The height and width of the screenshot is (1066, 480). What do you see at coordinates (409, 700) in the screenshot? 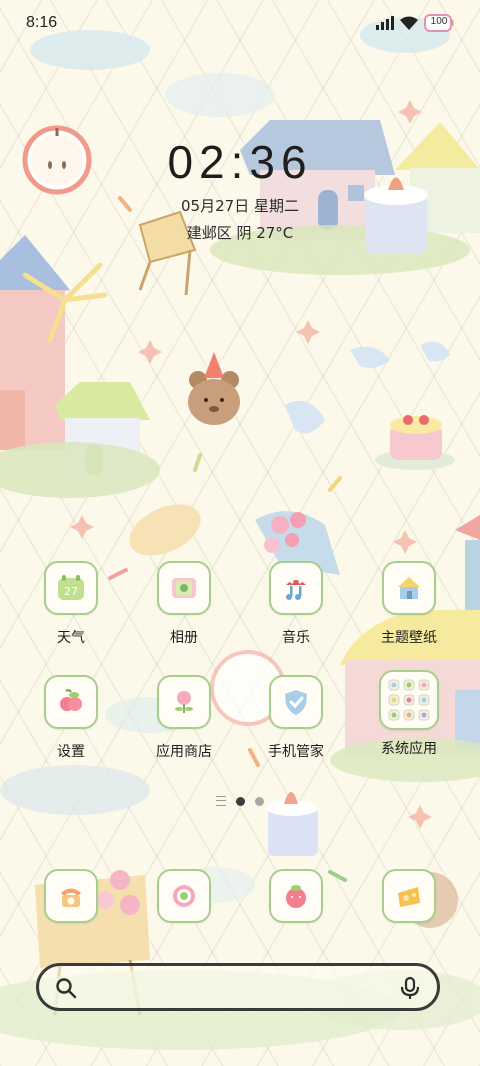
I see `system-apps-folder-icon` at bounding box center [409, 700].